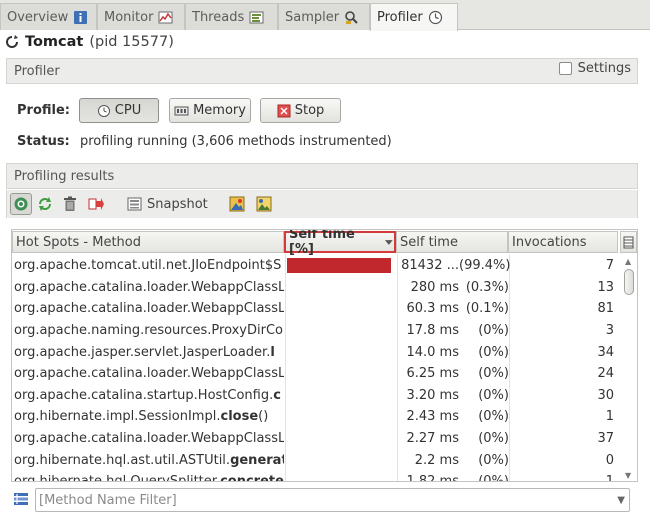  I want to click on self-time-cell: 6.25 ms (0%), so click(457, 374).